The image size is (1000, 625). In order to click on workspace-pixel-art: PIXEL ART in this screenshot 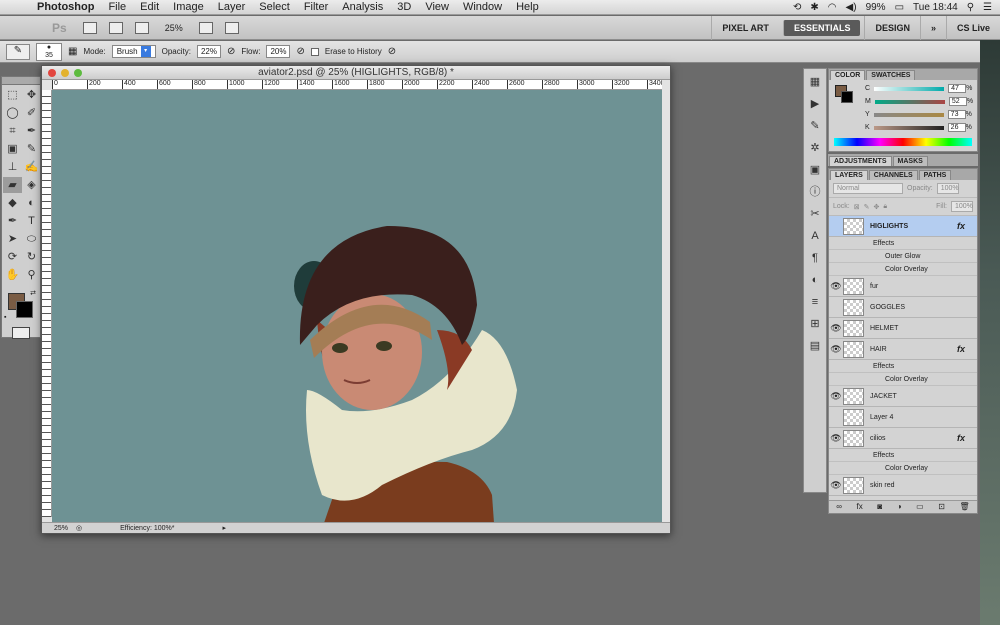, I will do `click(745, 27)`.